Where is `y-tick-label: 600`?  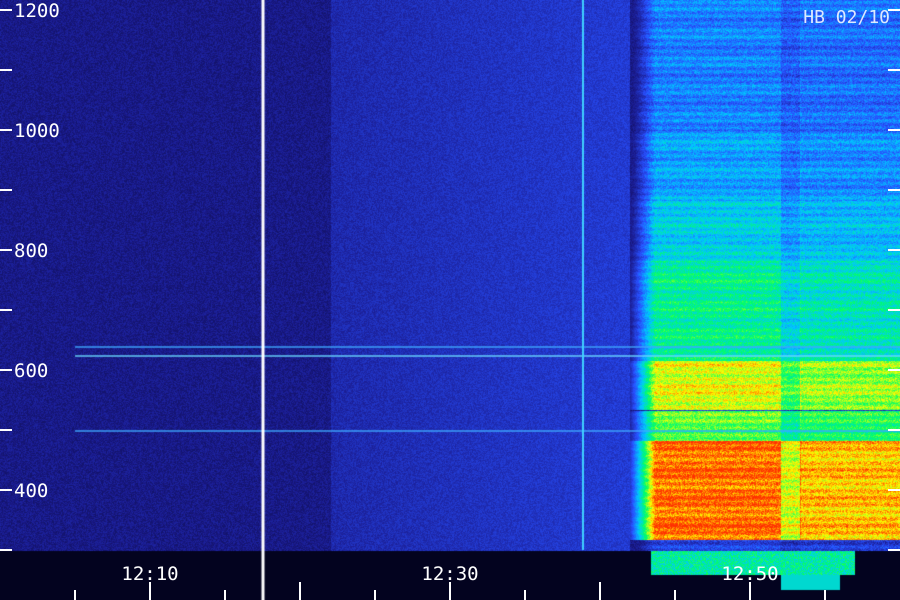 y-tick-label: 600 is located at coordinates (31, 371).